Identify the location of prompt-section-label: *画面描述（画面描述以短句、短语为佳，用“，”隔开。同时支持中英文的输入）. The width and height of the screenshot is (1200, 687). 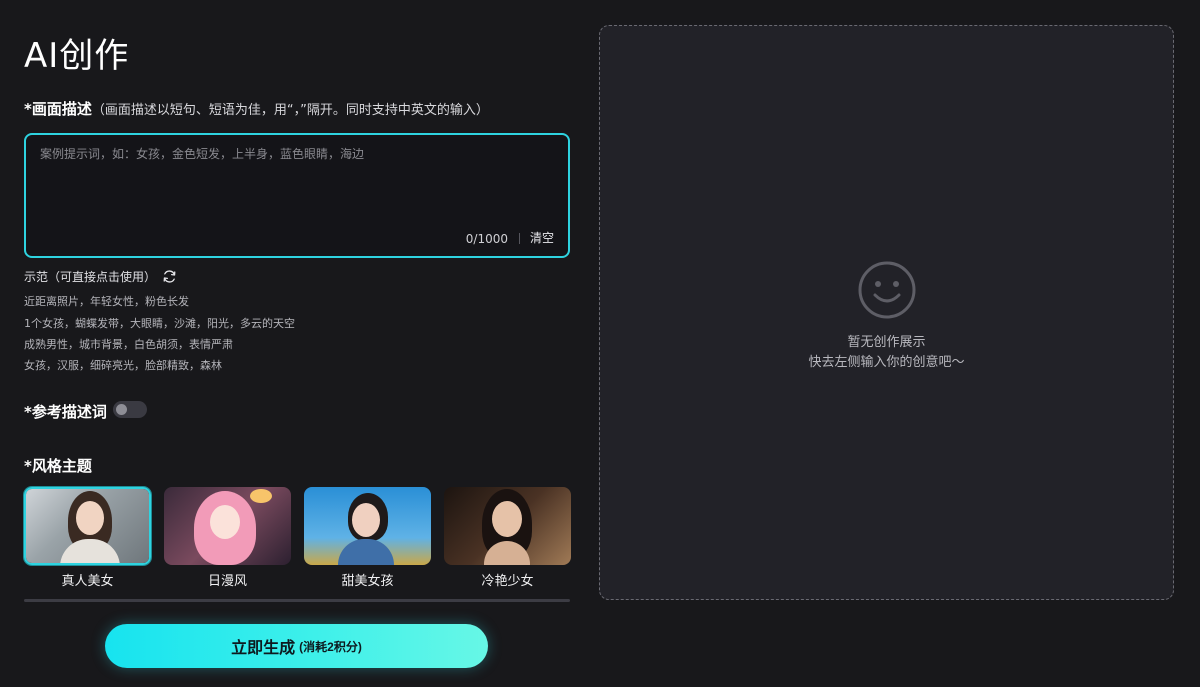
(256, 108).